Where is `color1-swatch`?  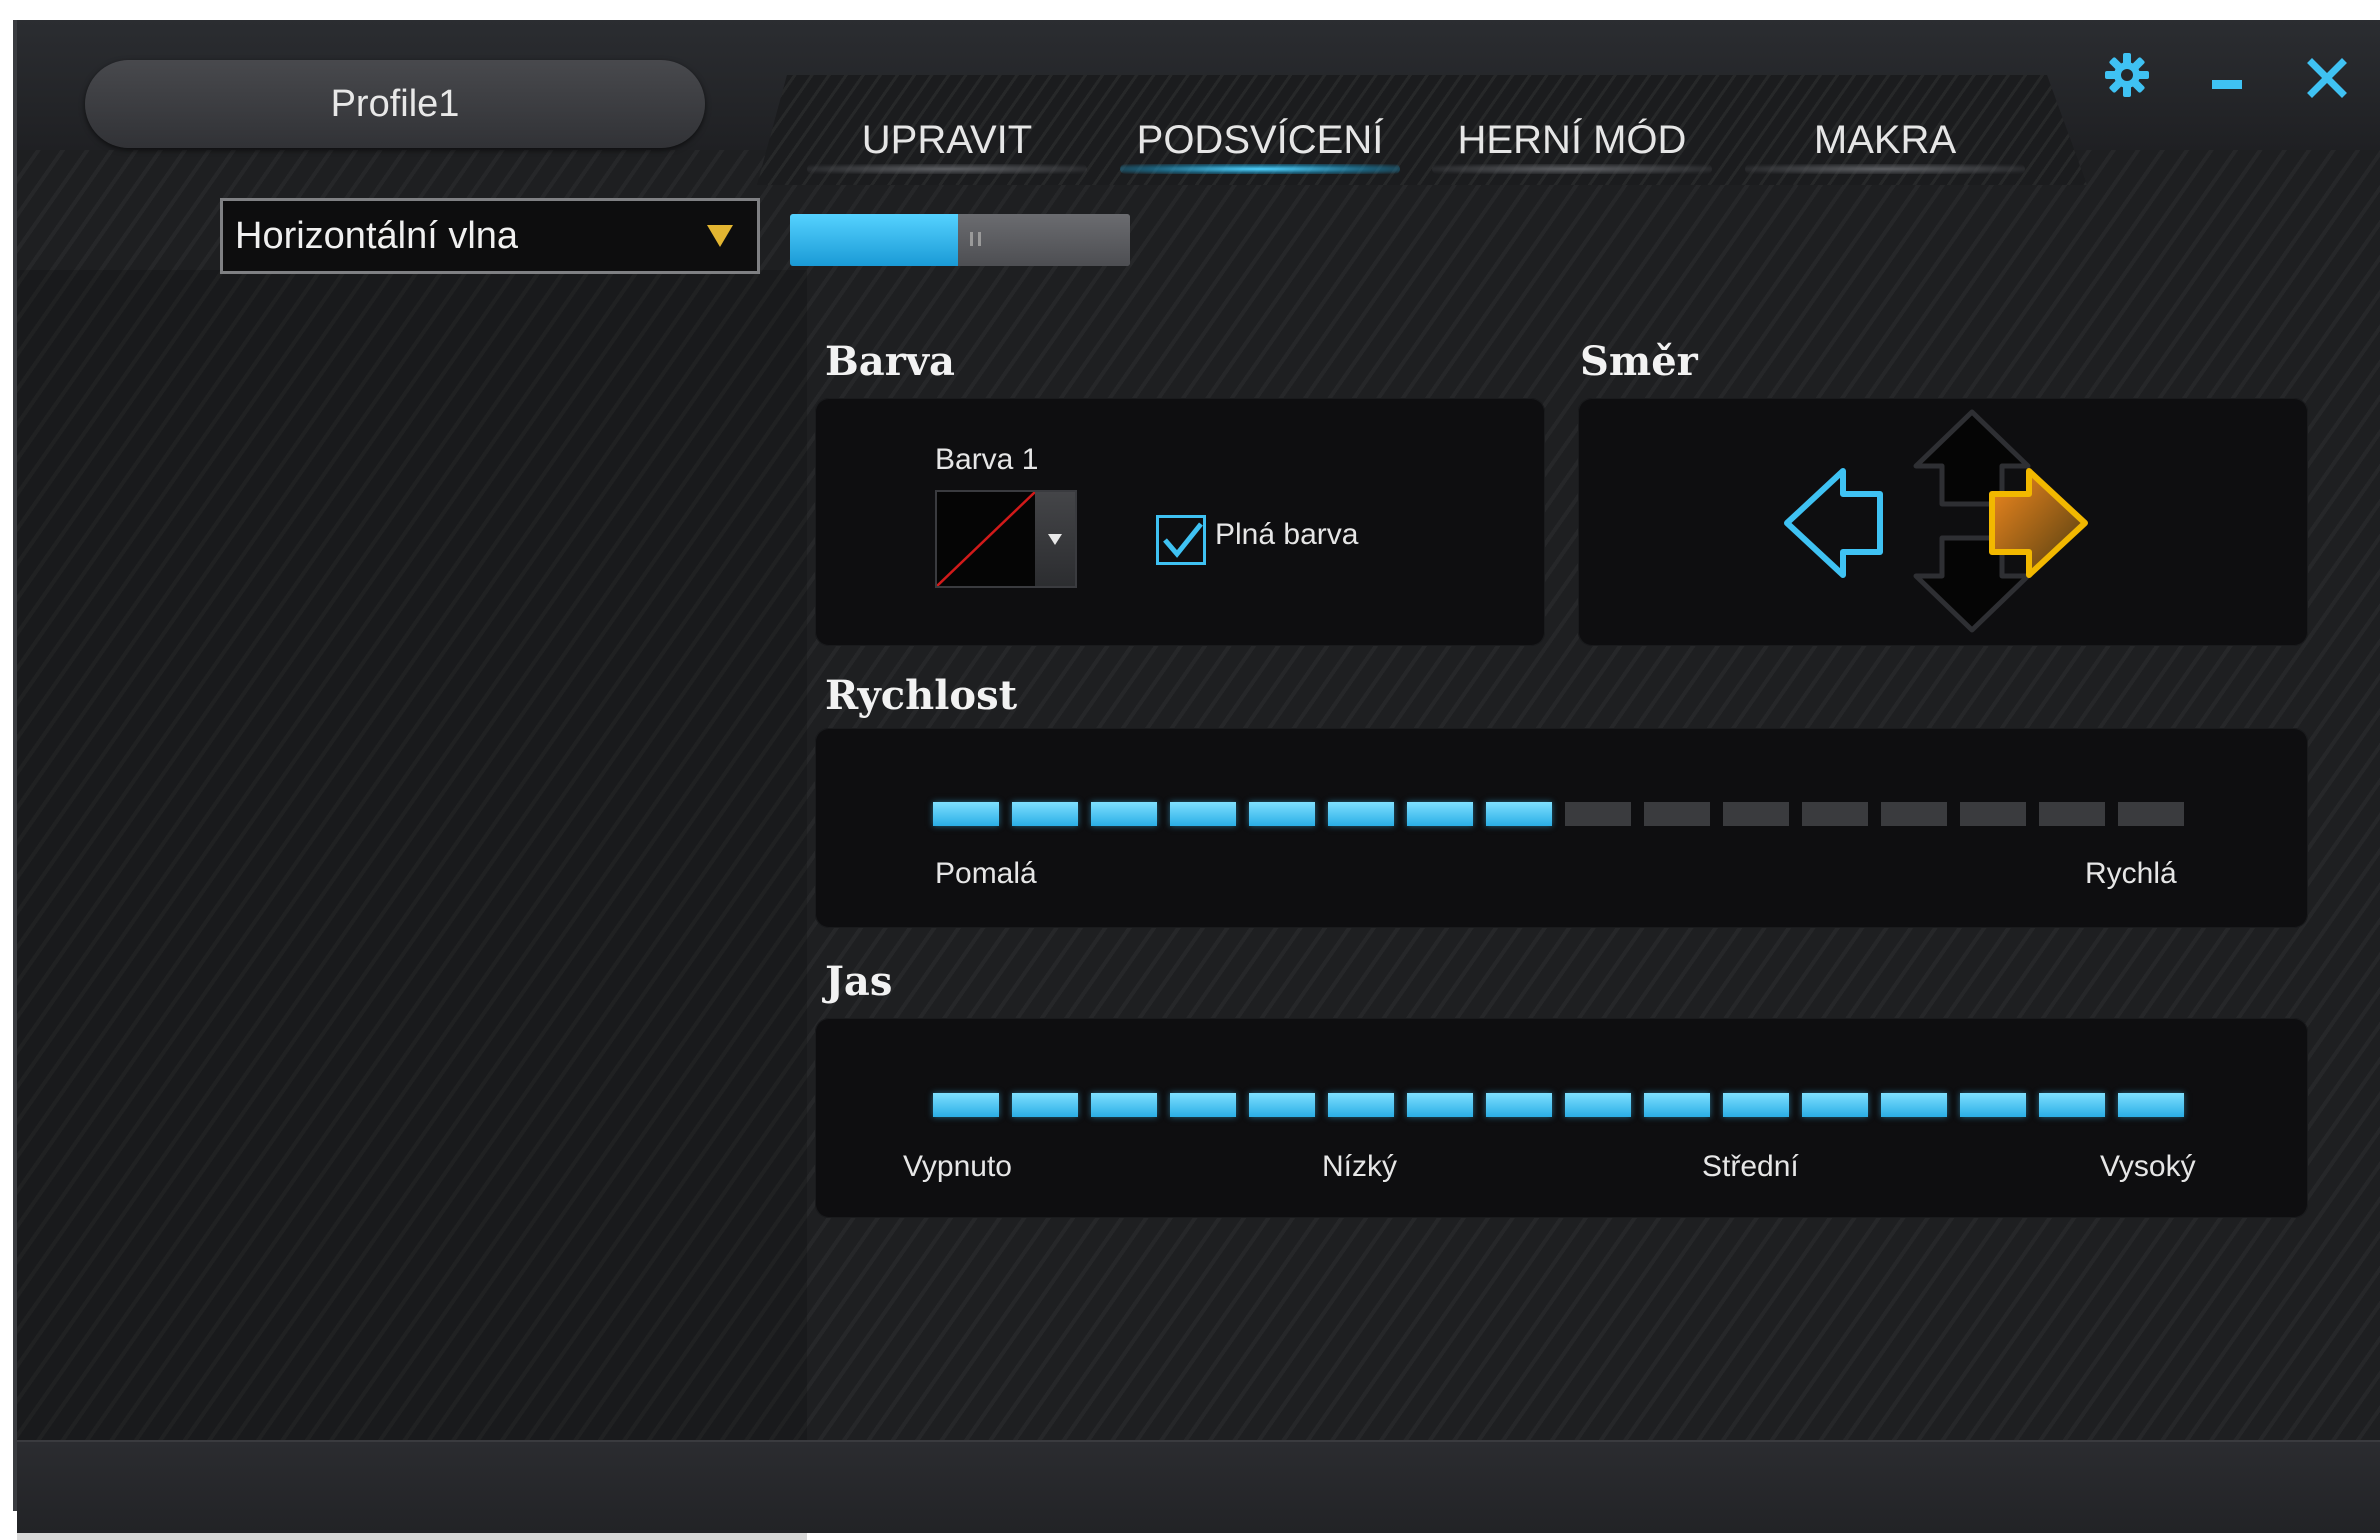
color1-swatch is located at coordinates (1006, 539).